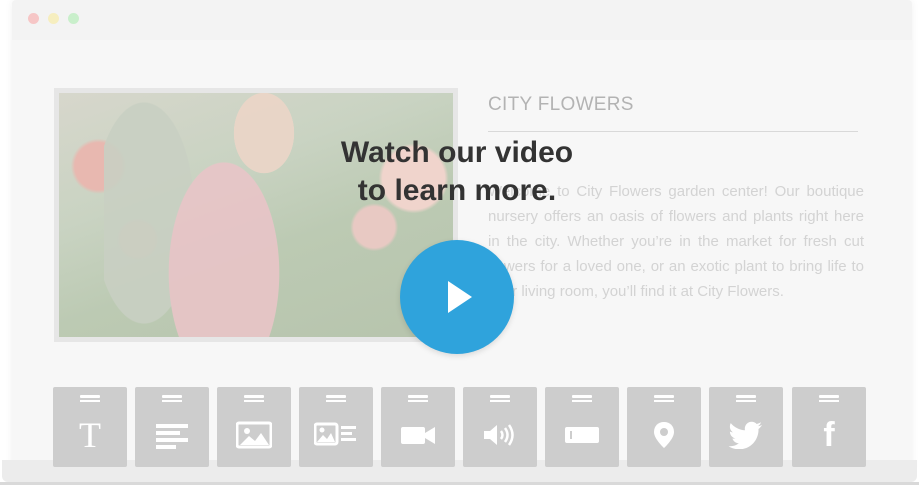 The image size is (919, 489). What do you see at coordinates (499, 435) in the screenshot?
I see `audio-icon` at bounding box center [499, 435].